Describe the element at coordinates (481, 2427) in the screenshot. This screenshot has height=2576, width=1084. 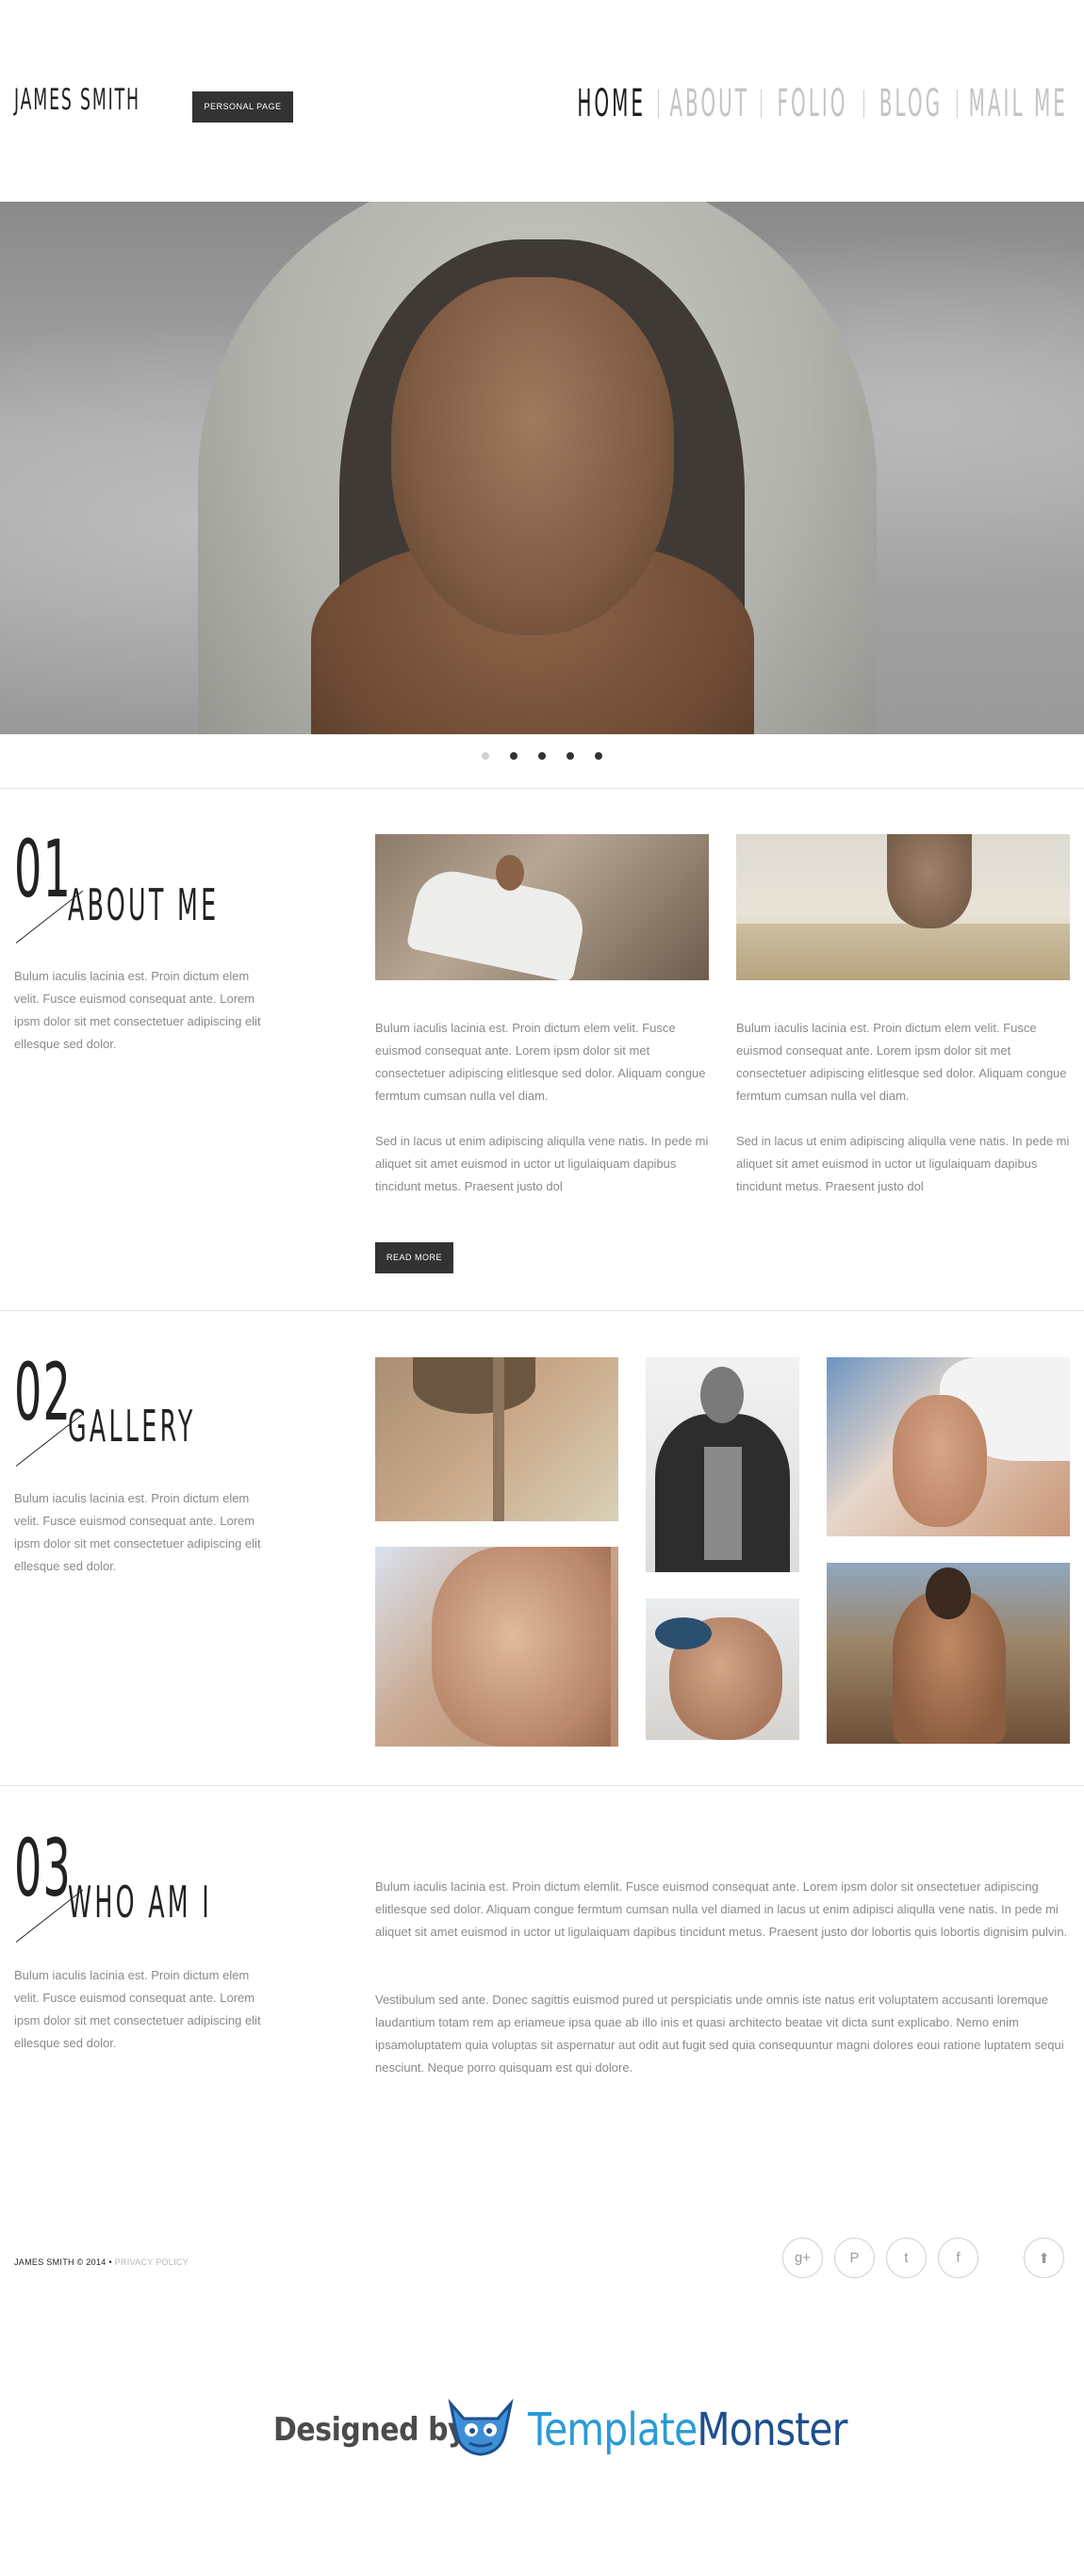
I see `template-monster-logo-icon` at that location.